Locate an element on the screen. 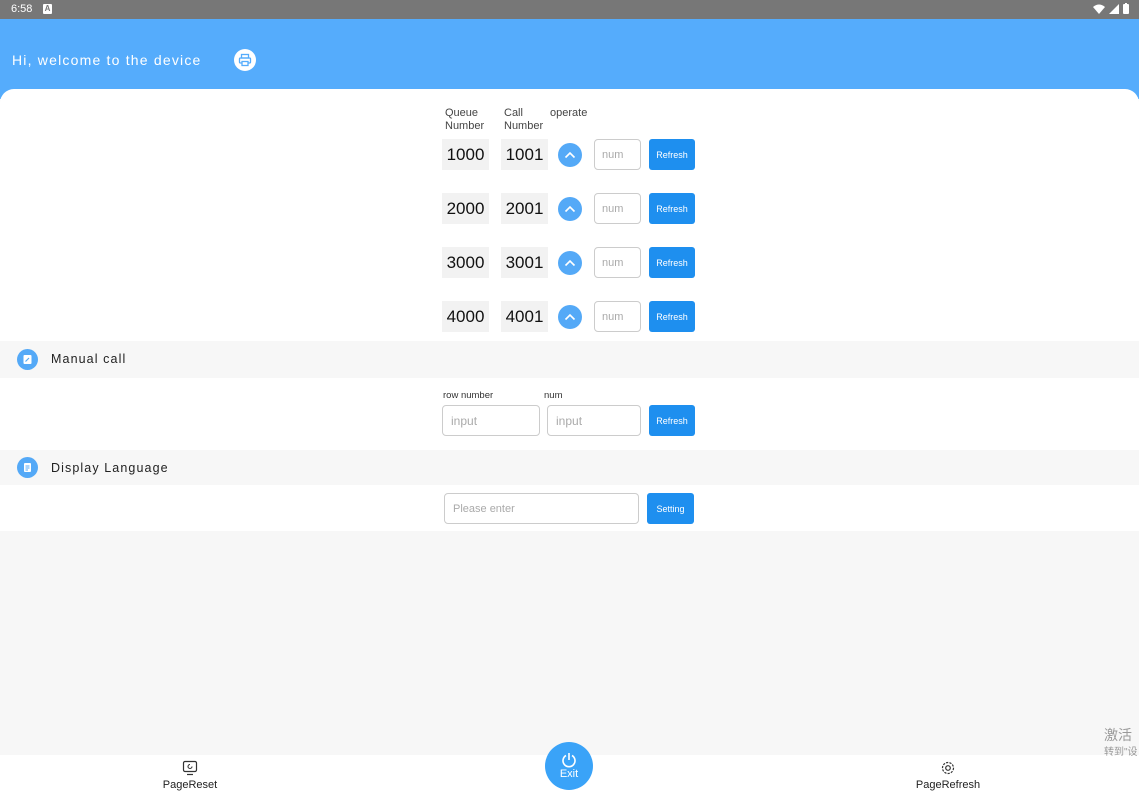  manual-refresh-button: Refresh is located at coordinates (672, 420).